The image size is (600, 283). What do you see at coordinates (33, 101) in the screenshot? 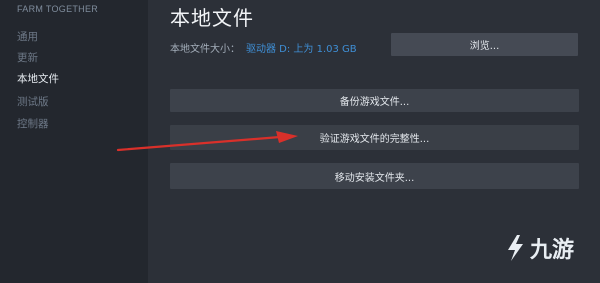
I see `sidebar-item-betas: 测试版` at bounding box center [33, 101].